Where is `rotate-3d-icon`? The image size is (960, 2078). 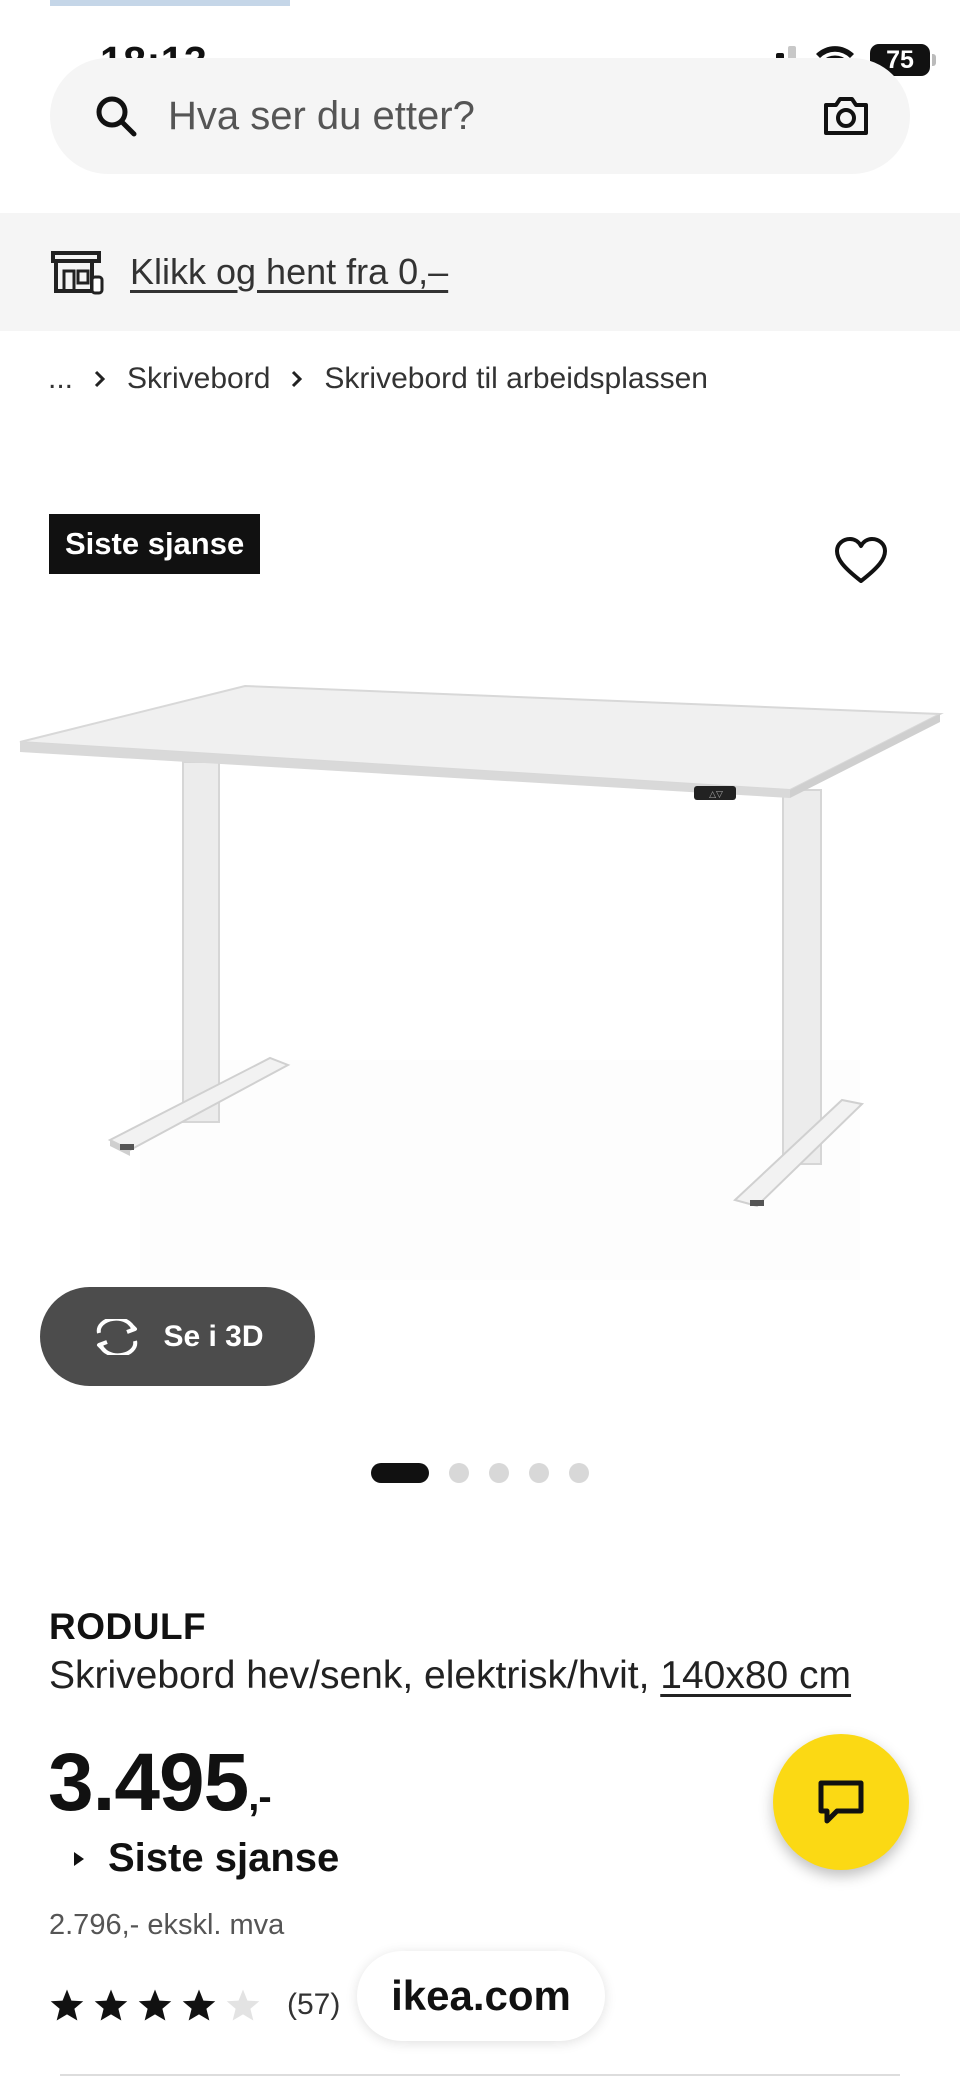 rotate-3d-icon is located at coordinates (117, 1336).